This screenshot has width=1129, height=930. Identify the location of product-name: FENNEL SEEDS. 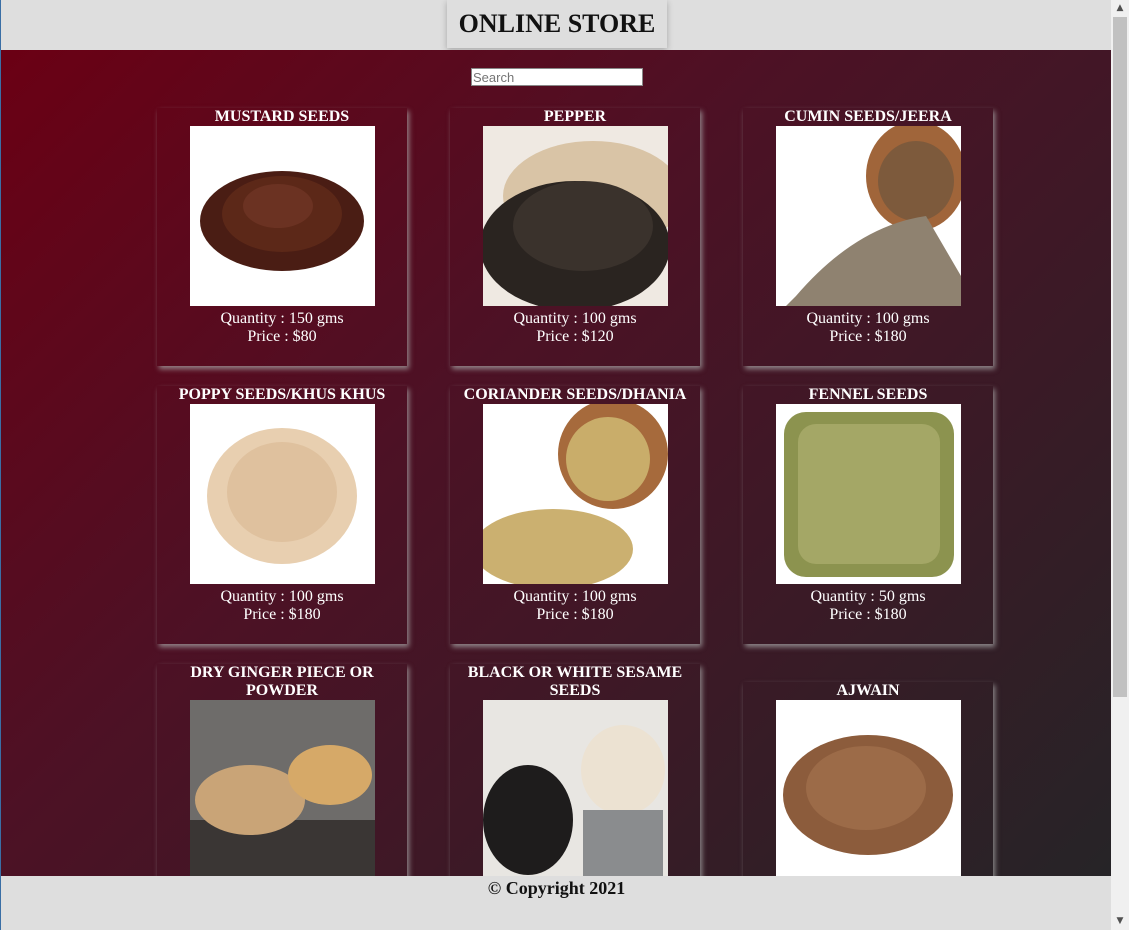
(868, 394).